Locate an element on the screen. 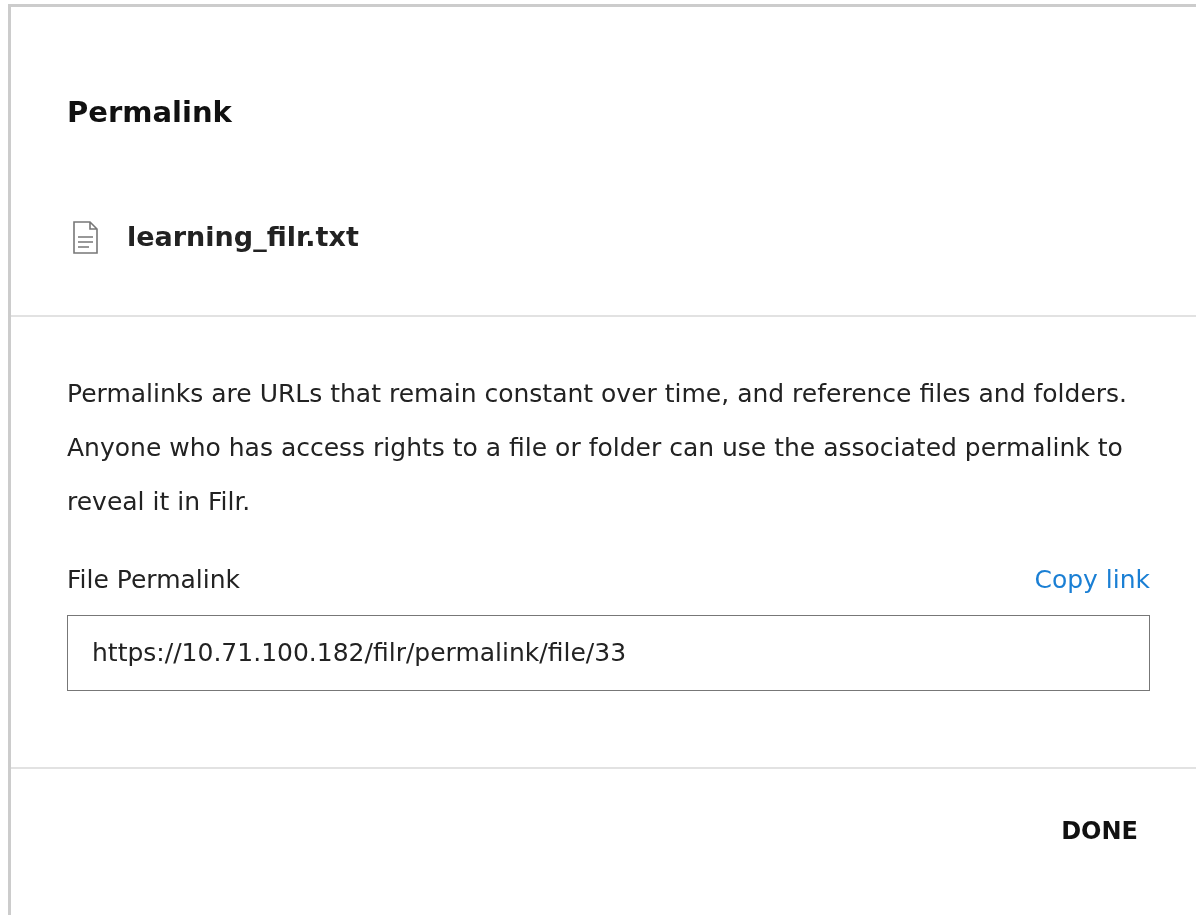 Image resolution: width=1196 pixels, height=915 pixels. done-button: DONE is located at coordinates (1099, 830).